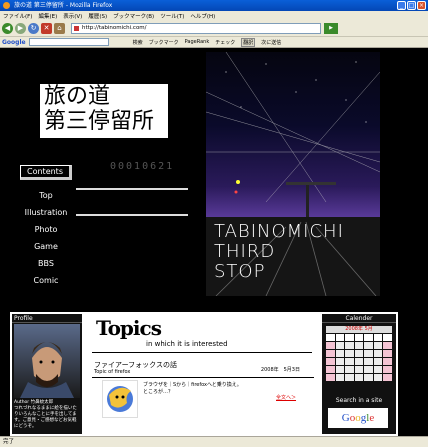 The image size is (428, 447). Describe the element at coordinates (59, 28) in the screenshot. I see `home-icon: ⌂` at that location.